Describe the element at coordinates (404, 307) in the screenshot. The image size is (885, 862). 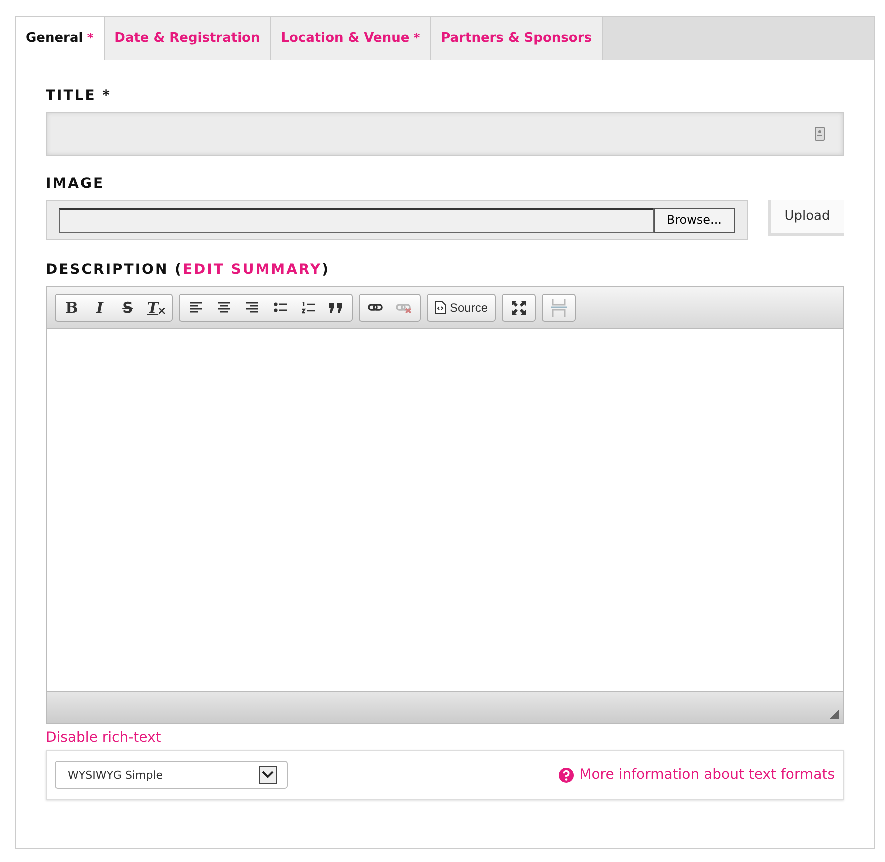
I see `unlink-icon` at that location.